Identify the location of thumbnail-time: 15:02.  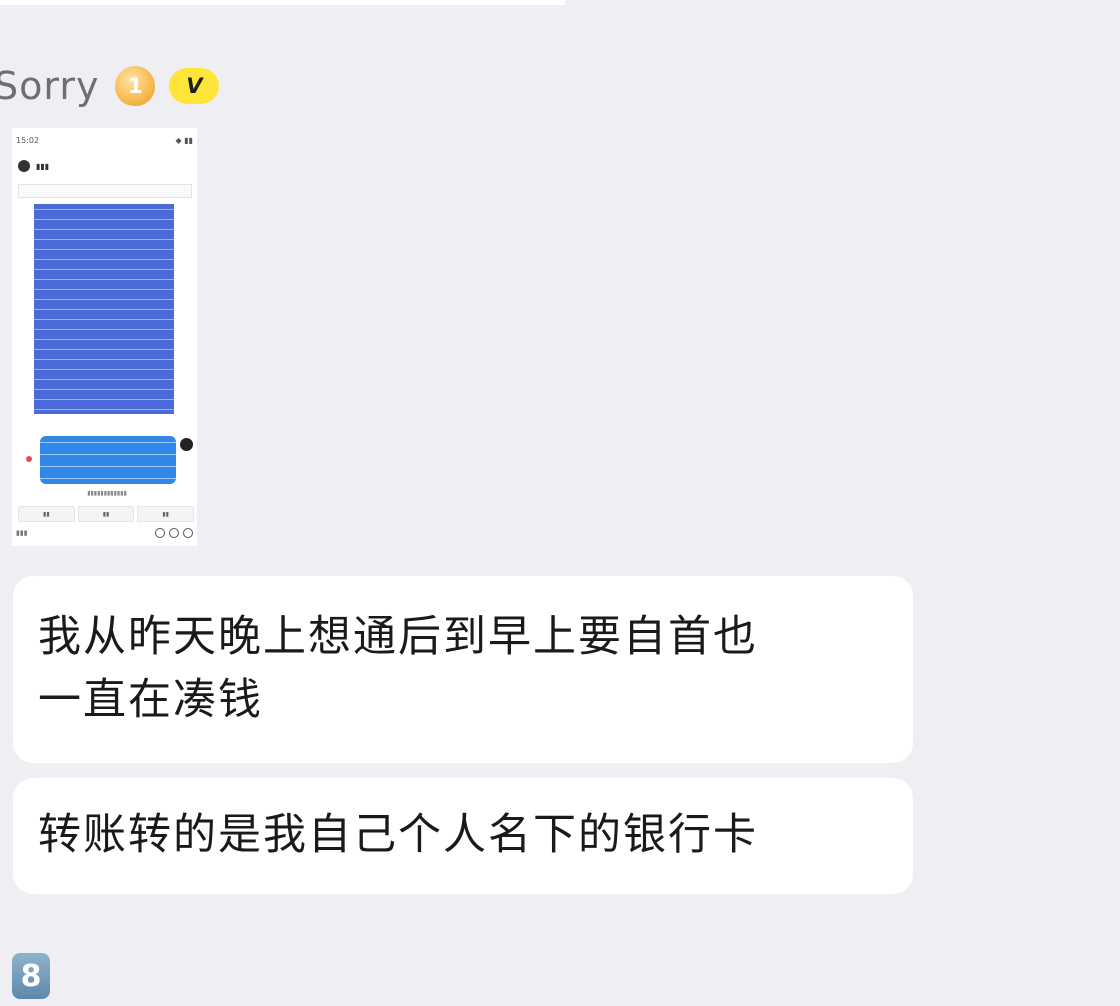
(28, 140).